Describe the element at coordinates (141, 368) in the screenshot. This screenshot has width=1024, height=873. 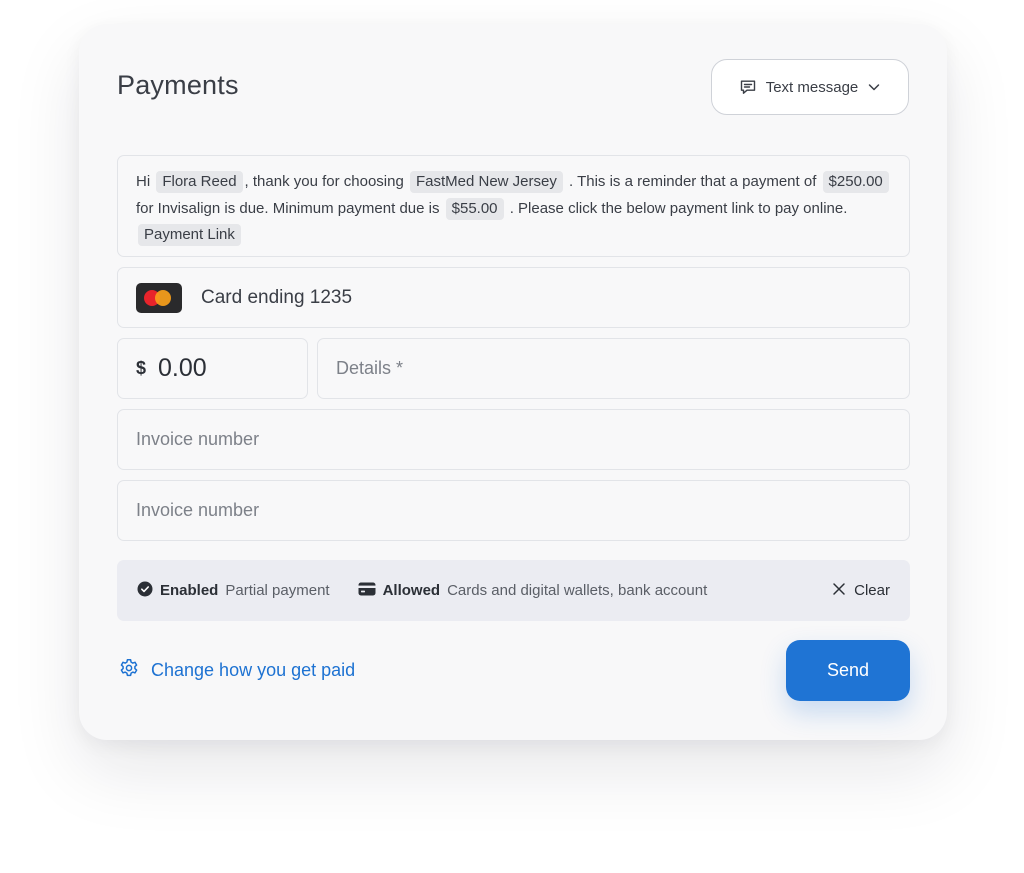
I see `currency-symbol: $` at that location.